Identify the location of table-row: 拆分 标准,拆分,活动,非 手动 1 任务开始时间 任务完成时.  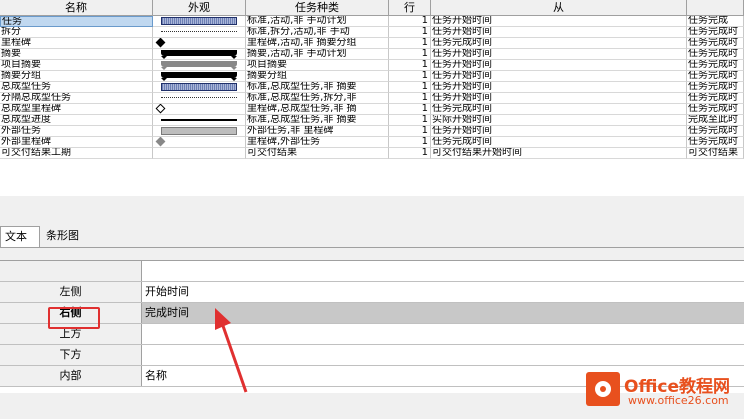
(372, 32).